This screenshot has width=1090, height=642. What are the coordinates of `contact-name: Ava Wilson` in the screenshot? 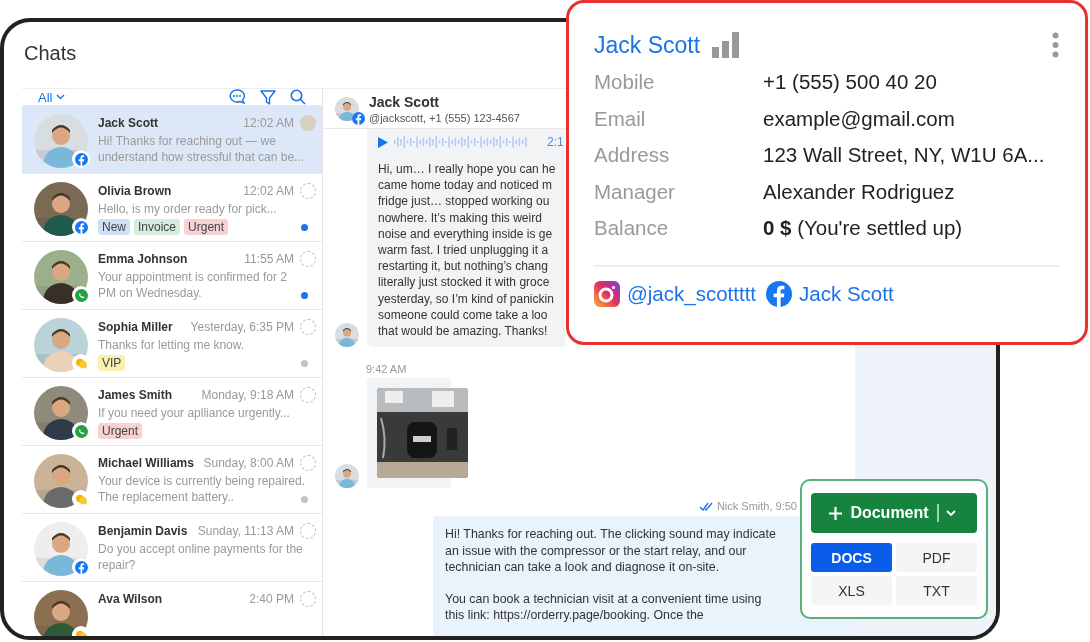 It's located at (130, 599).